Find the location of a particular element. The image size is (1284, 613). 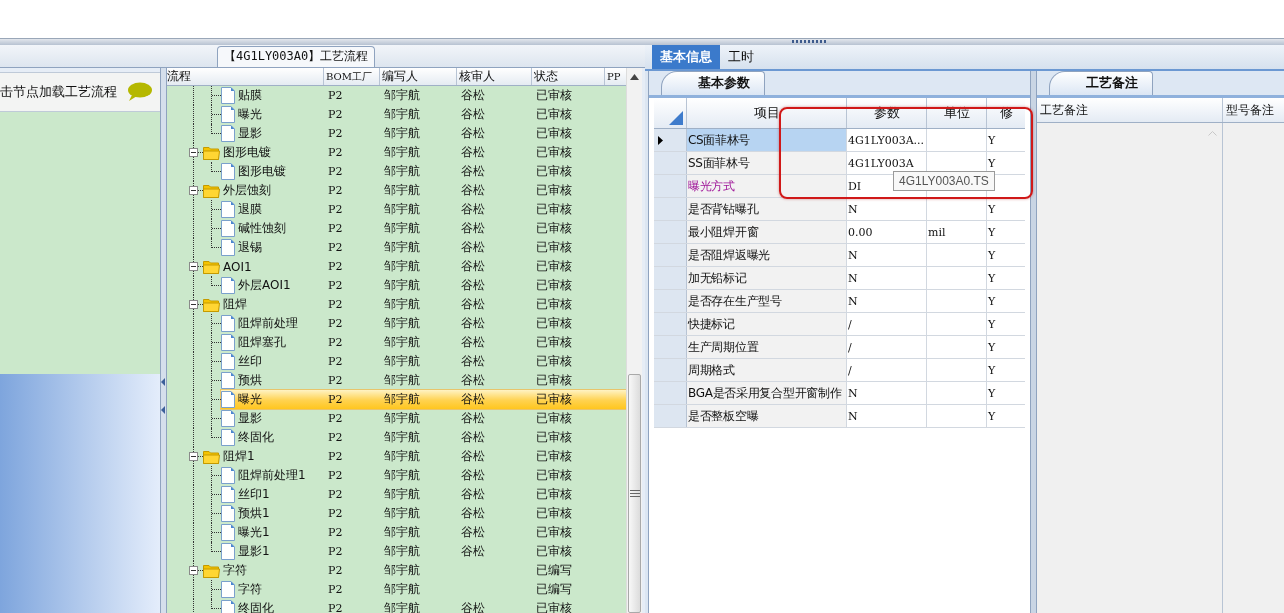

tree-row: 外层蚀刻 P2 邹宇航 谷松 已审核 is located at coordinates (415, 190).